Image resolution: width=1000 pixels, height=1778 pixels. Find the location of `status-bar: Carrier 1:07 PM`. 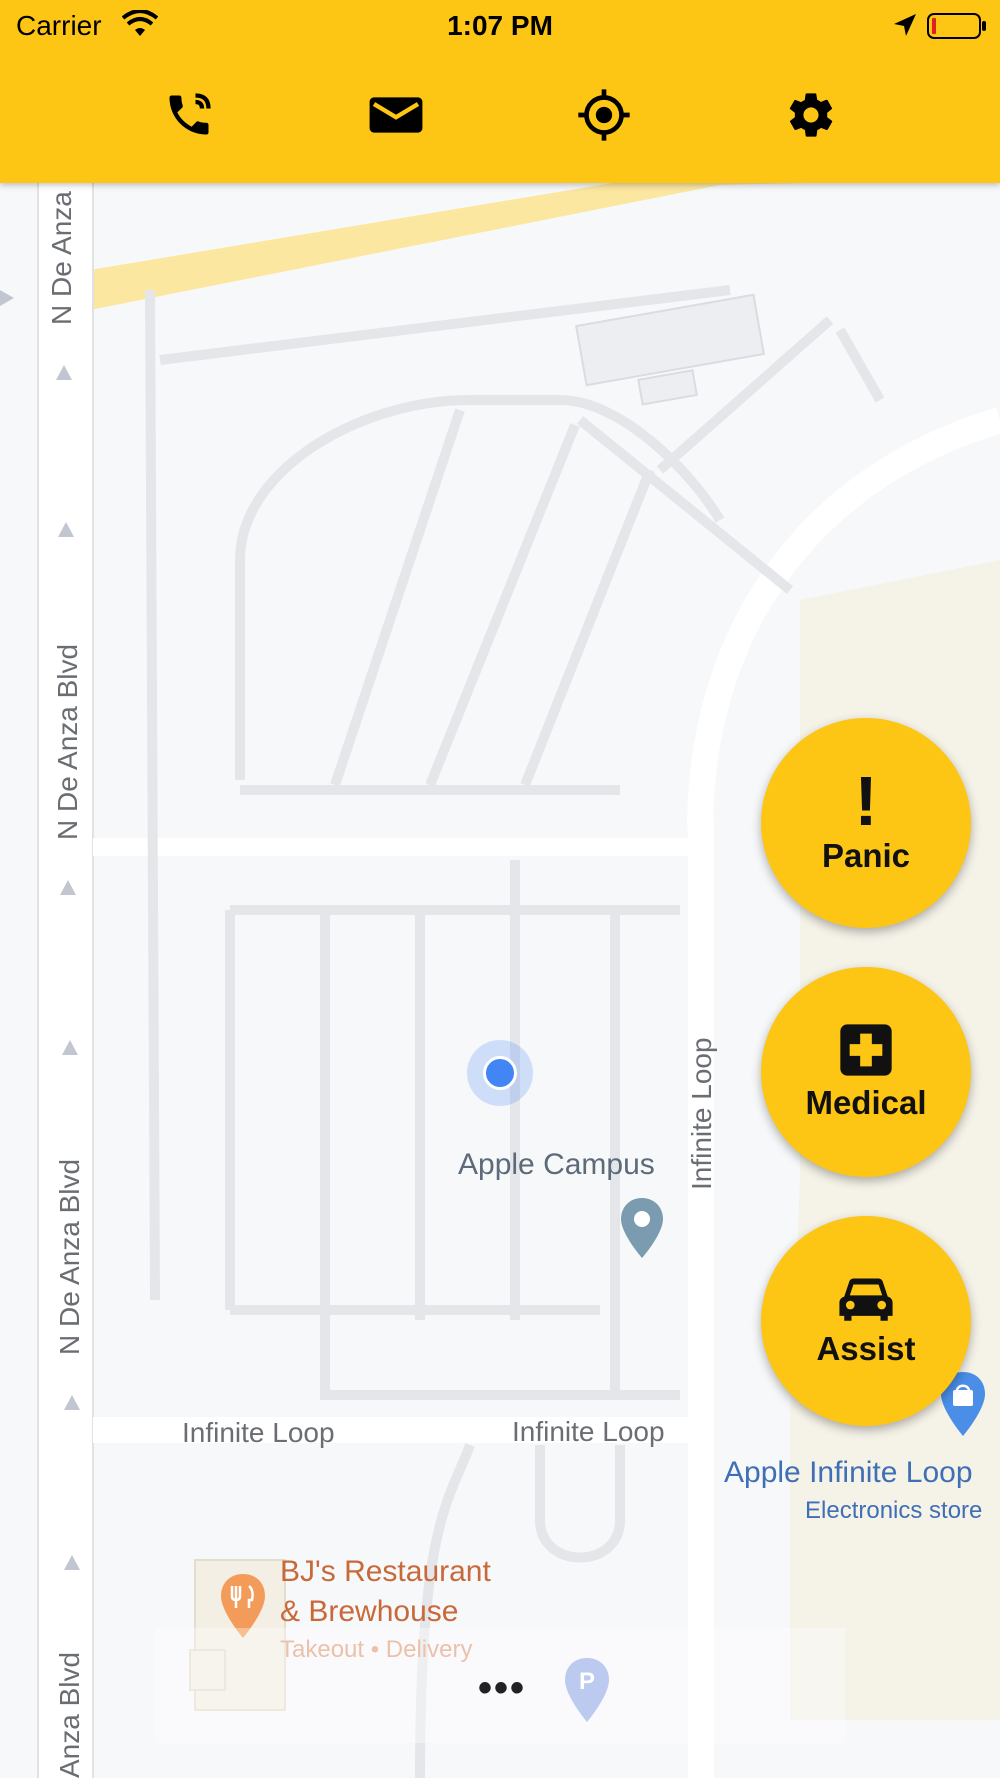

status-bar: Carrier 1:07 PM is located at coordinates (500, 25).